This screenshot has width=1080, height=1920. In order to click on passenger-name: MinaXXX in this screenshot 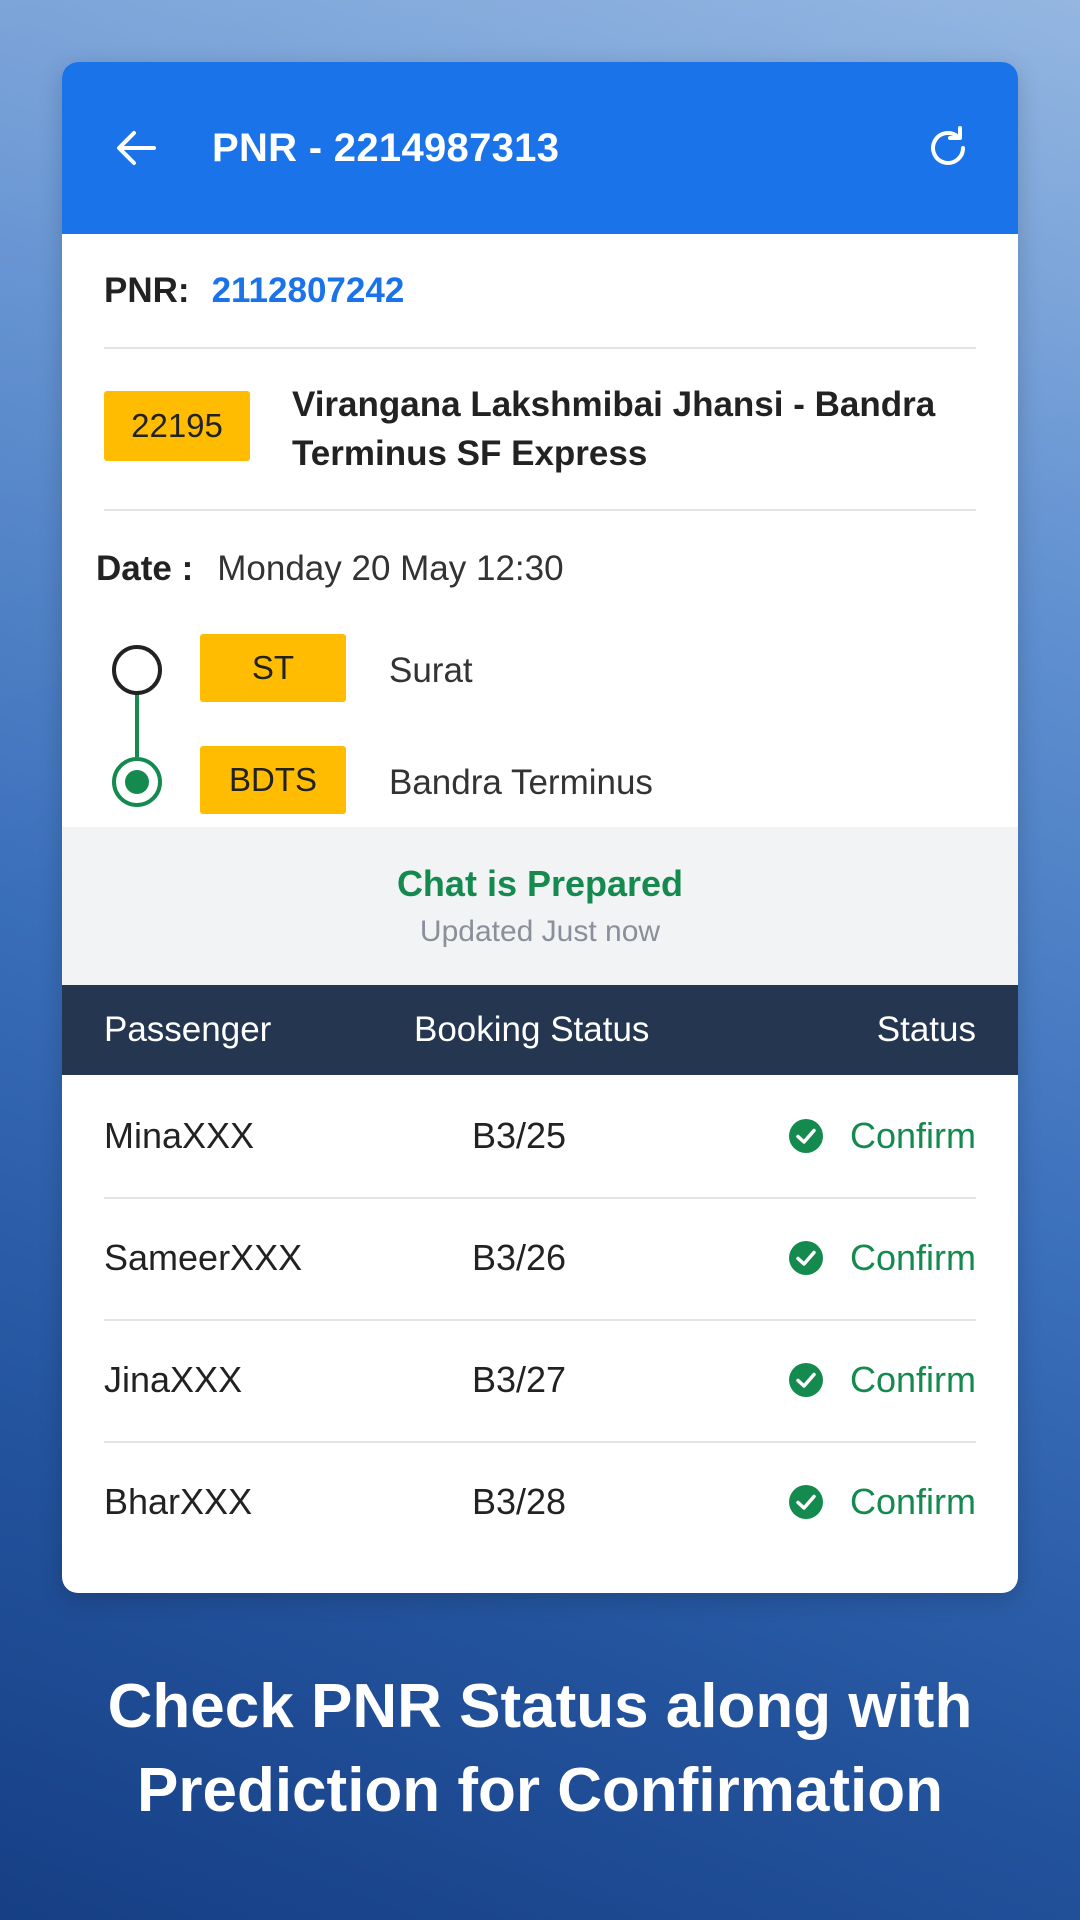, I will do `click(179, 1135)`.